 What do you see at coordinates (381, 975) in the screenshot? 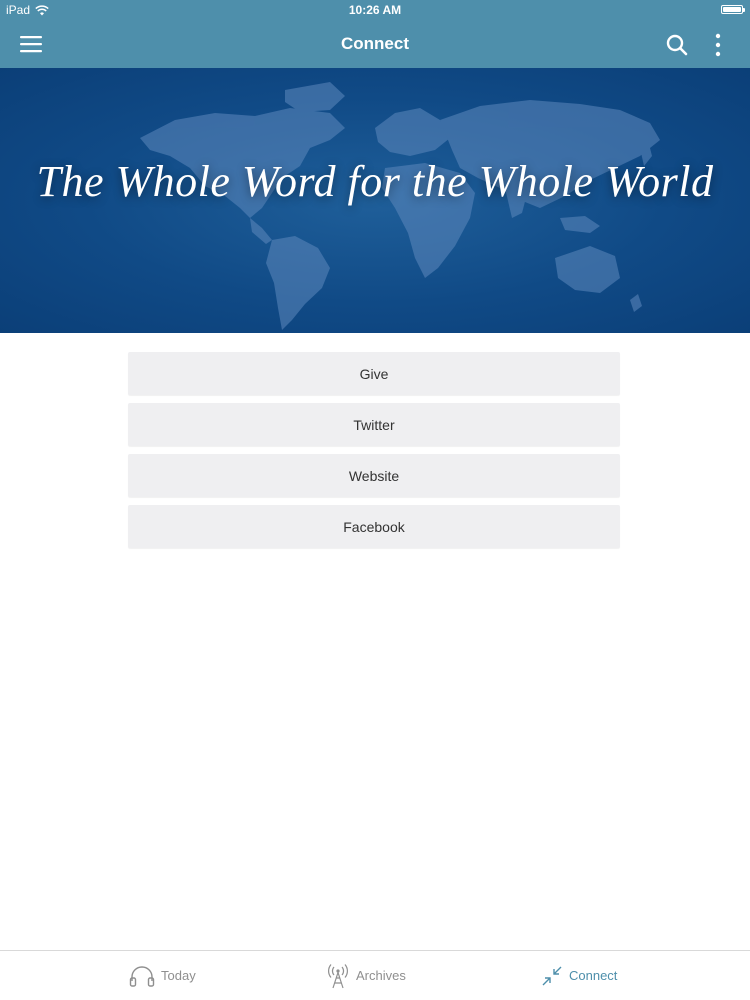
I see `tab-archives-label: Archives` at bounding box center [381, 975].